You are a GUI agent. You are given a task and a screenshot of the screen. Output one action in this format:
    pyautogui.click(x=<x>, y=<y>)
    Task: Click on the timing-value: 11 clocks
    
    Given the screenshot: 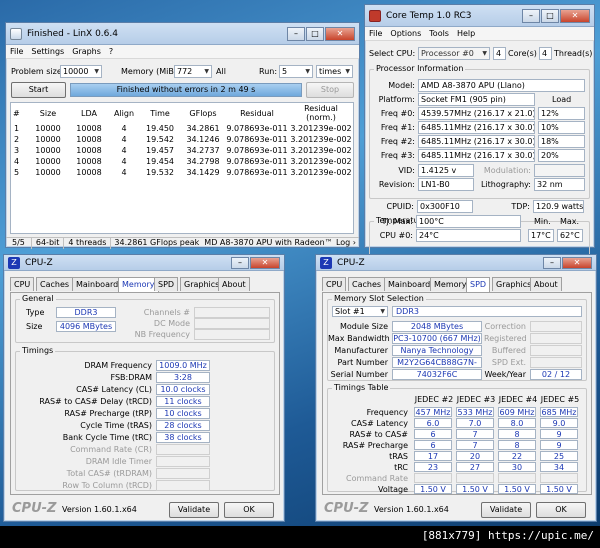 What is the action you would take?
    pyautogui.click(x=183, y=401)
    